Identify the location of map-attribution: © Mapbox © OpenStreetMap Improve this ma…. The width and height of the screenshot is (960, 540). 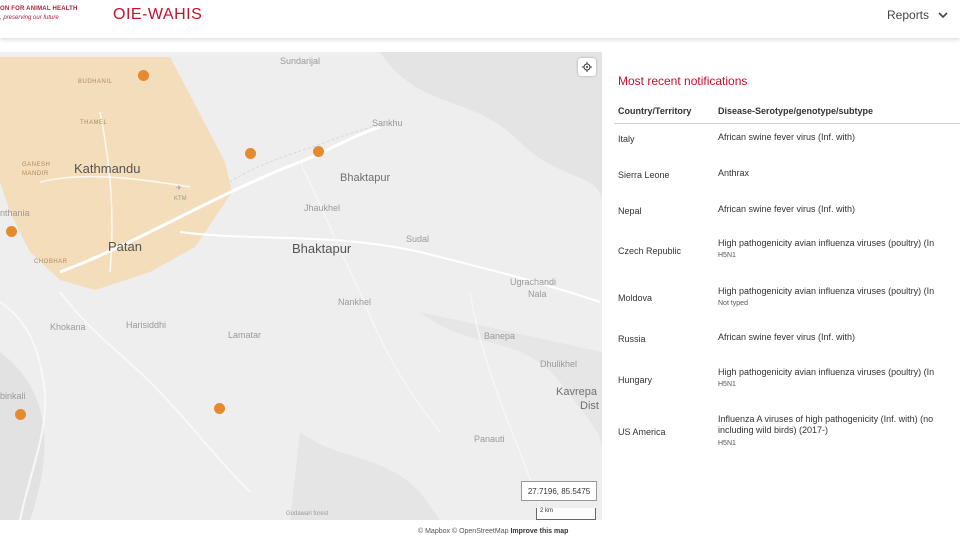
(493, 531).